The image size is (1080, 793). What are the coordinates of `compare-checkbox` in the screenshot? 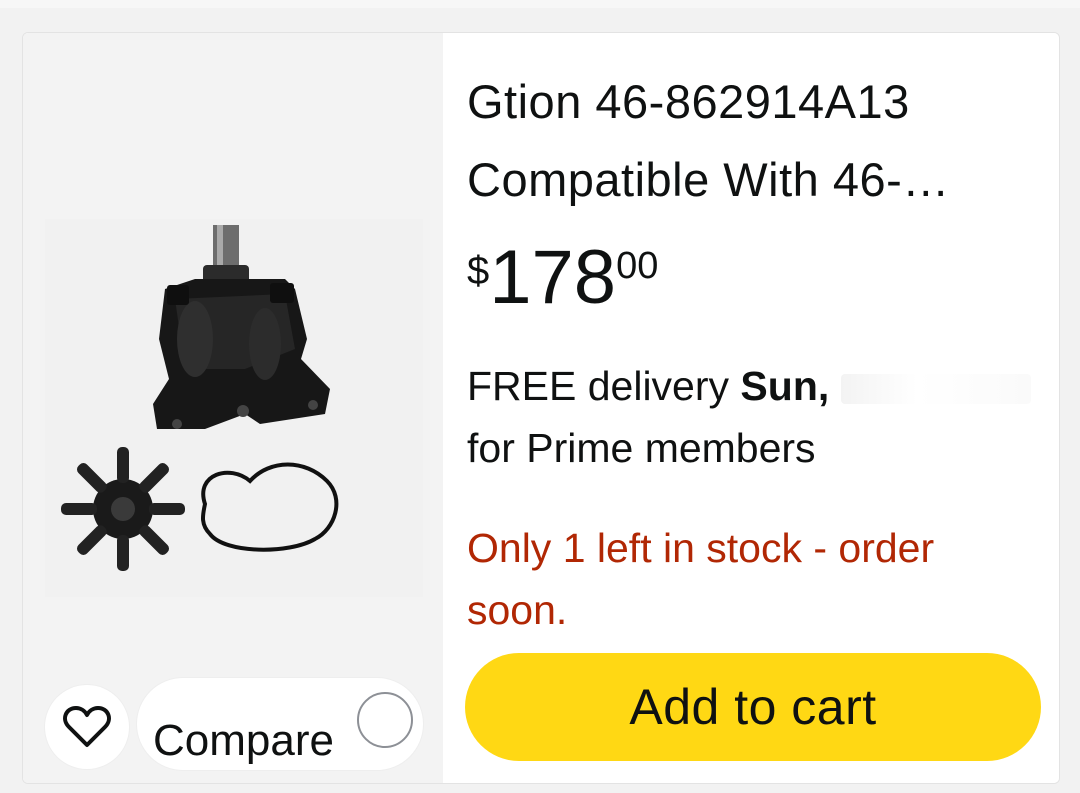 It's located at (385, 720).